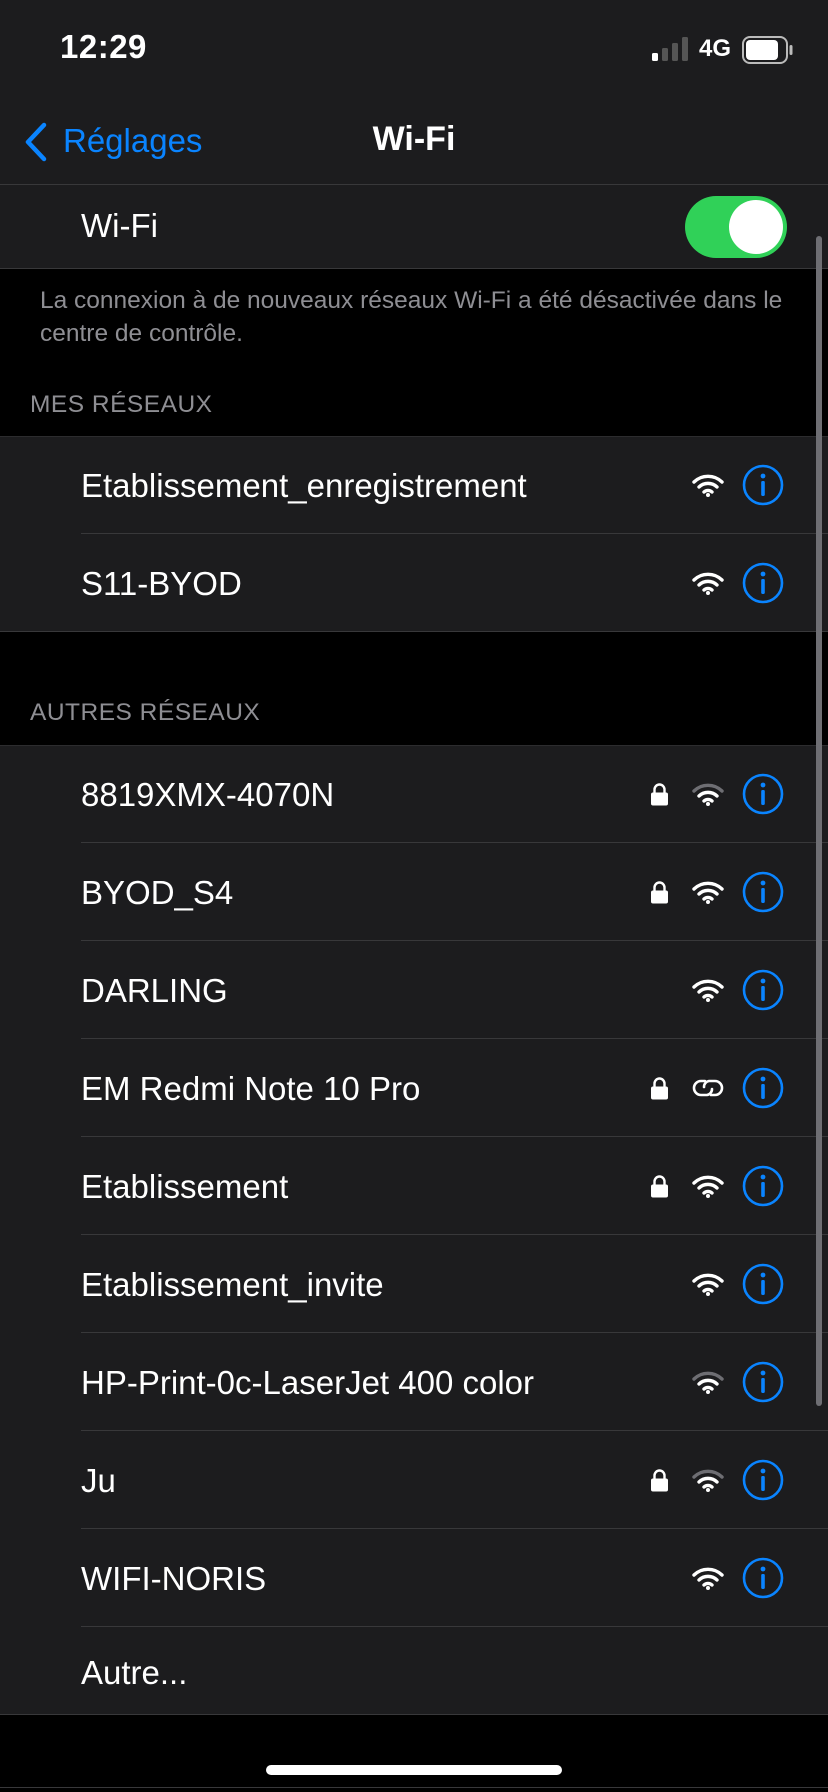 This screenshot has width=828, height=1792. Describe the element at coordinates (414, 1186) in the screenshot. I see `network-row: Etablissement` at that location.